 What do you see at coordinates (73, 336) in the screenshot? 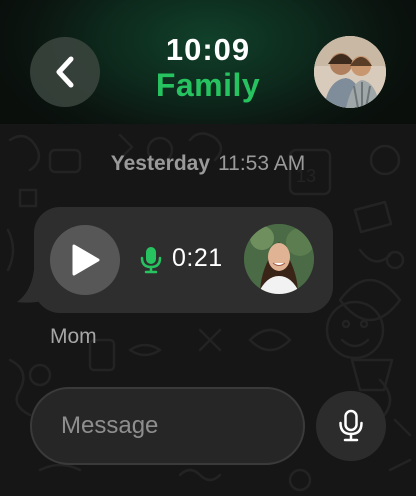
I see `sender-name: Mom` at bounding box center [73, 336].